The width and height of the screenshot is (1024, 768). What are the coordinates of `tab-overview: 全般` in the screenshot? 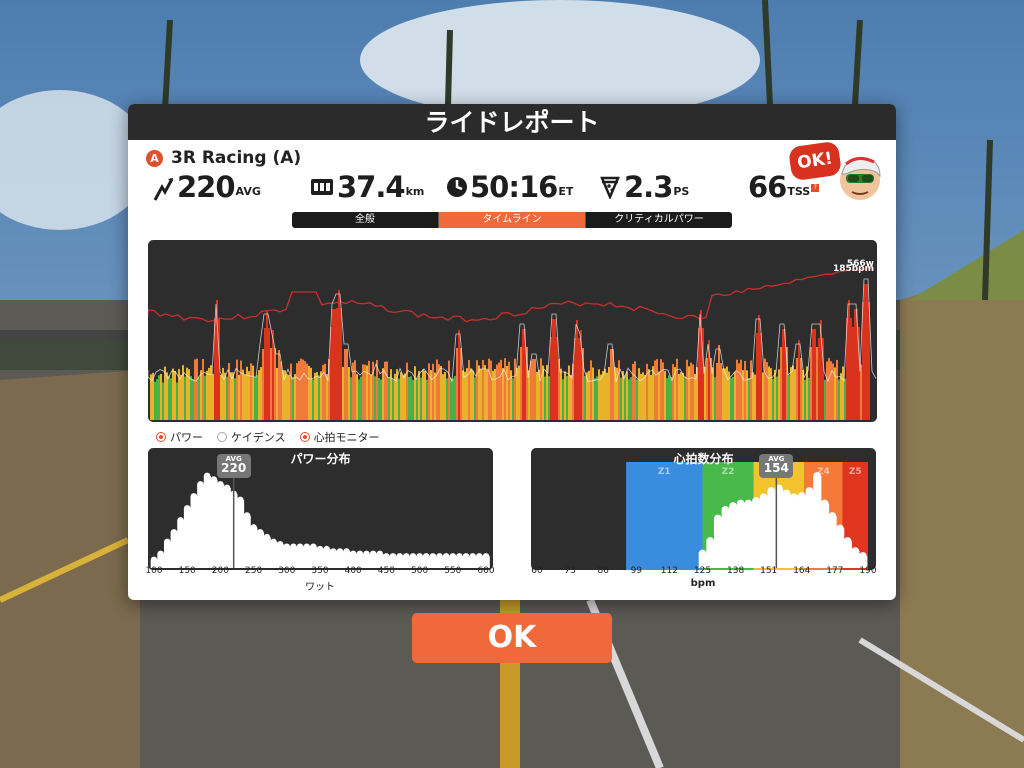 It's located at (365, 220).